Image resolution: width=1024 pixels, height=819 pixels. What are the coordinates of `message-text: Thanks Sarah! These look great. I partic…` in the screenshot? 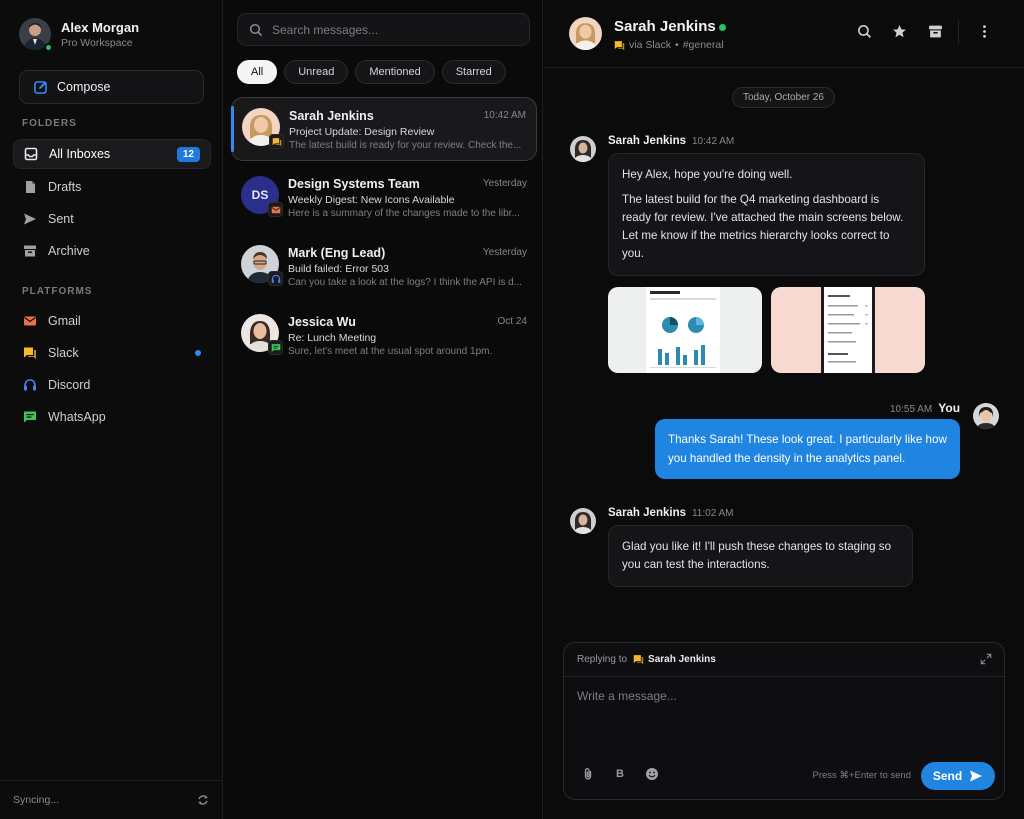 It's located at (807, 449).